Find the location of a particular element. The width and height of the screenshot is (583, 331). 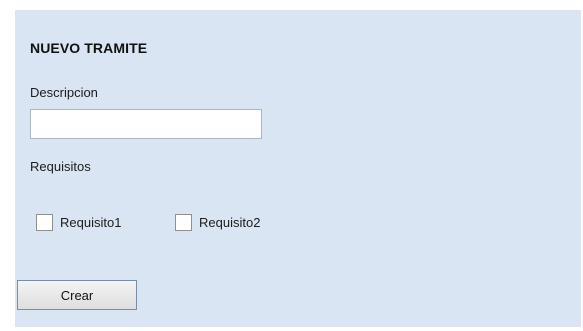

requisito1-label: Requisito1 is located at coordinates (90, 222).